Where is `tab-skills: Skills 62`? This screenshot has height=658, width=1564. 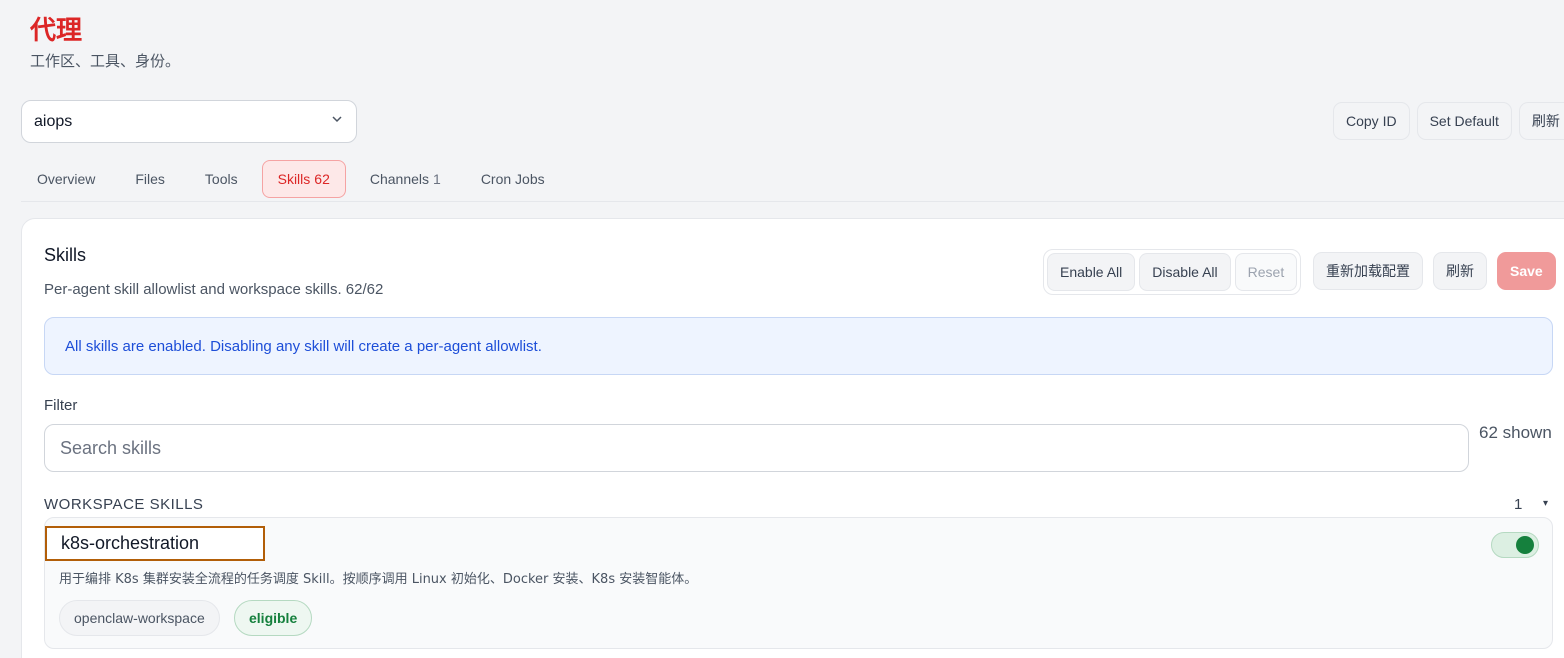 tab-skills: Skills 62 is located at coordinates (303, 179).